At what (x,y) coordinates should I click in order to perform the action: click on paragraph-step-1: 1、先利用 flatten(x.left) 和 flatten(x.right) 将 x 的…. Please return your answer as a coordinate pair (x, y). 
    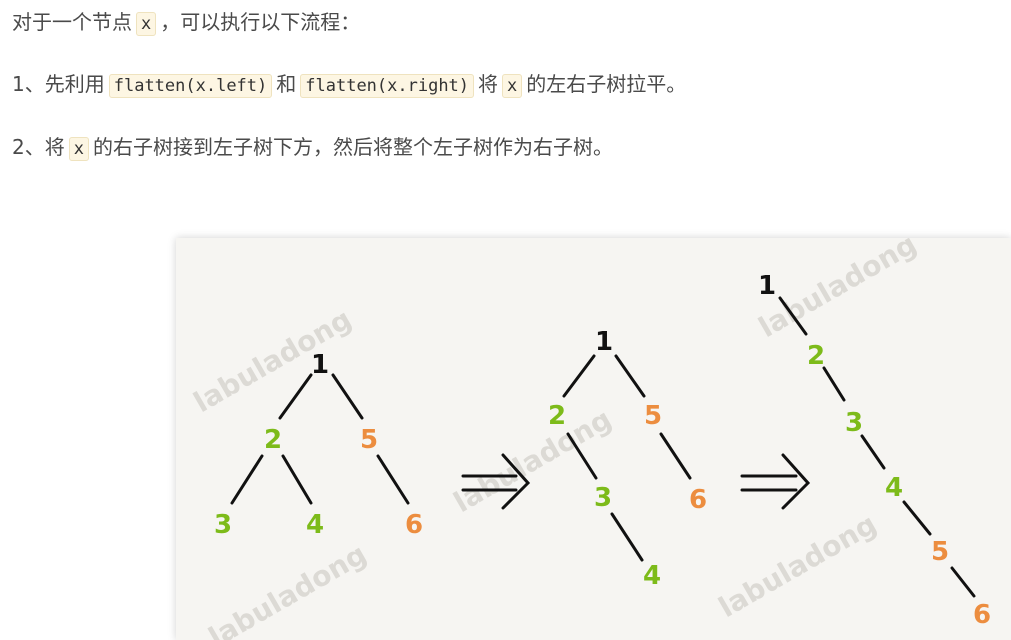
    Looking at the image, I should click on (349, 85).